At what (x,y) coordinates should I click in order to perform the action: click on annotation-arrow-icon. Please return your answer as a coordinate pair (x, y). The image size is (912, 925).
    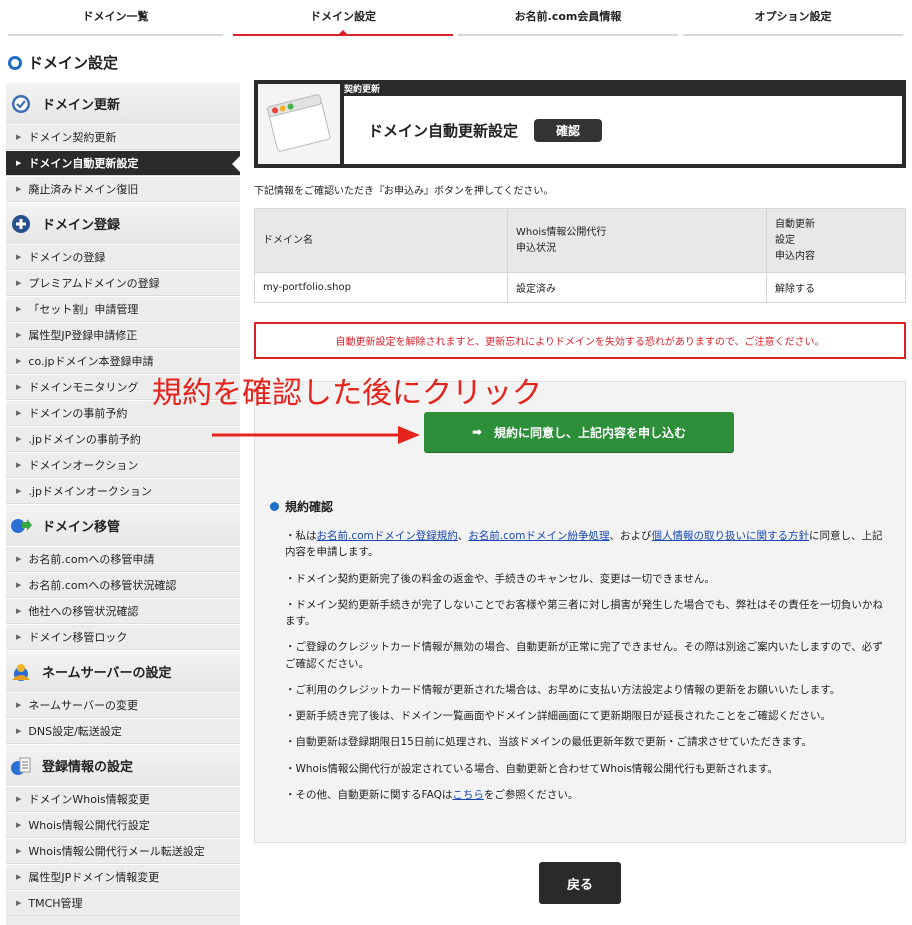
    Looking at the image, I should click on (316, 435).